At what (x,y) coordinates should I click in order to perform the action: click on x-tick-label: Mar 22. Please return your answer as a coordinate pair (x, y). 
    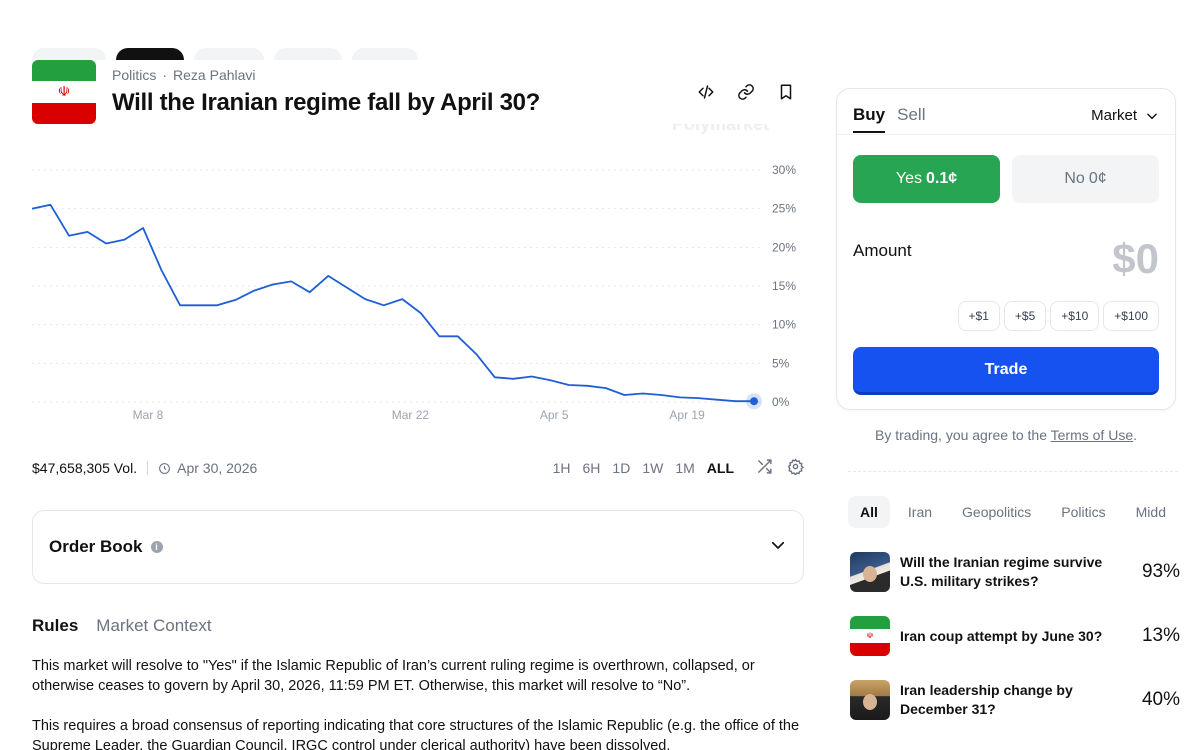
    Looking at the image, I should click on (411, 415).